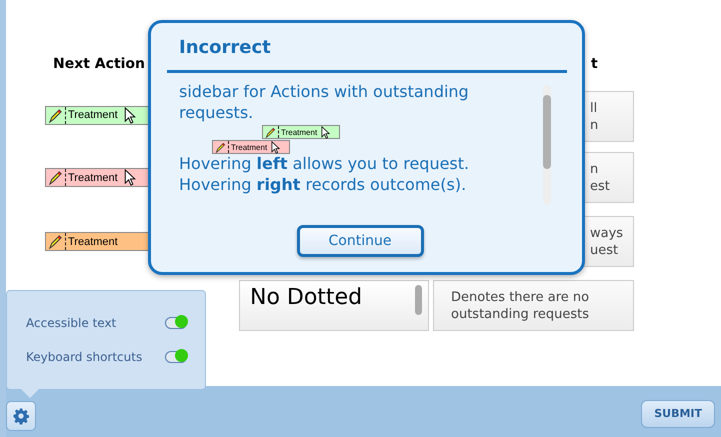 The image size is (721, 437). What do you see at coordinates (594, 108) in the screenshot?
I see `description-text: ll` at bounding box center [594, 108].